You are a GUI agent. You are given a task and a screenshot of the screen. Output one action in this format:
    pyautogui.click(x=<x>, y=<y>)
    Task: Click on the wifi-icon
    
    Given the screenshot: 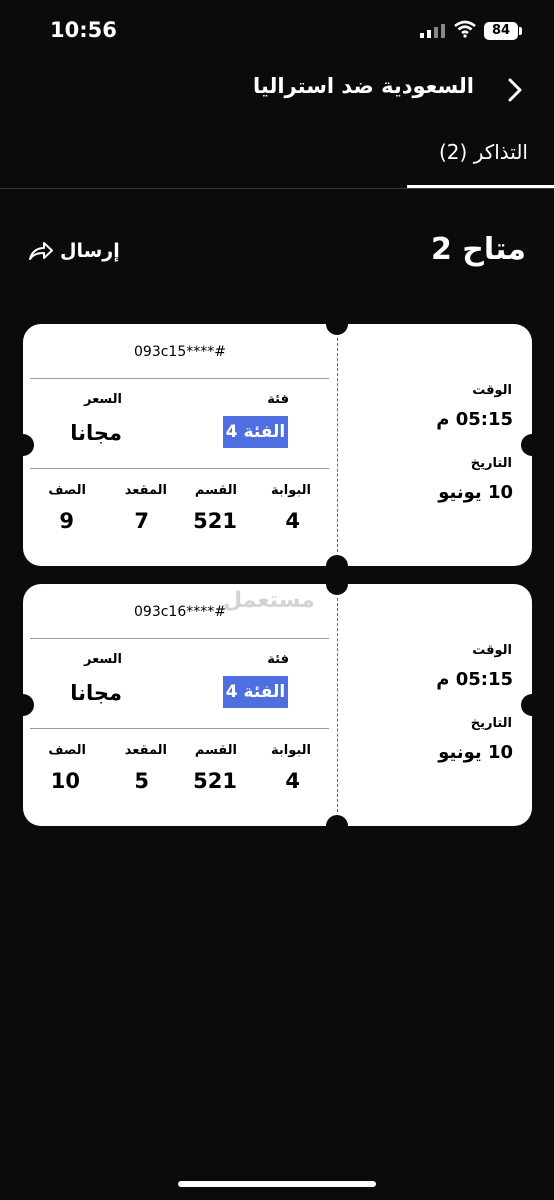 What is the action you would take?
    pyautogui.click(x=465, y=29)
    